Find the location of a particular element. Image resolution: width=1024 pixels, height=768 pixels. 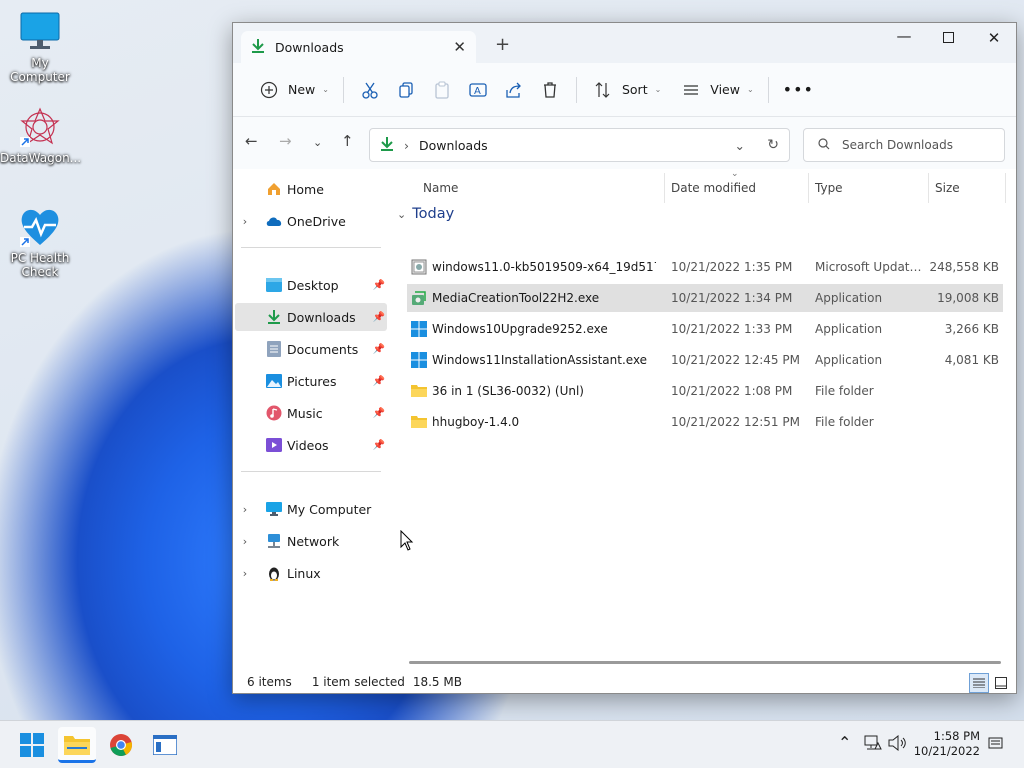

taskbar-chrome is located at coordinates (121, 745).